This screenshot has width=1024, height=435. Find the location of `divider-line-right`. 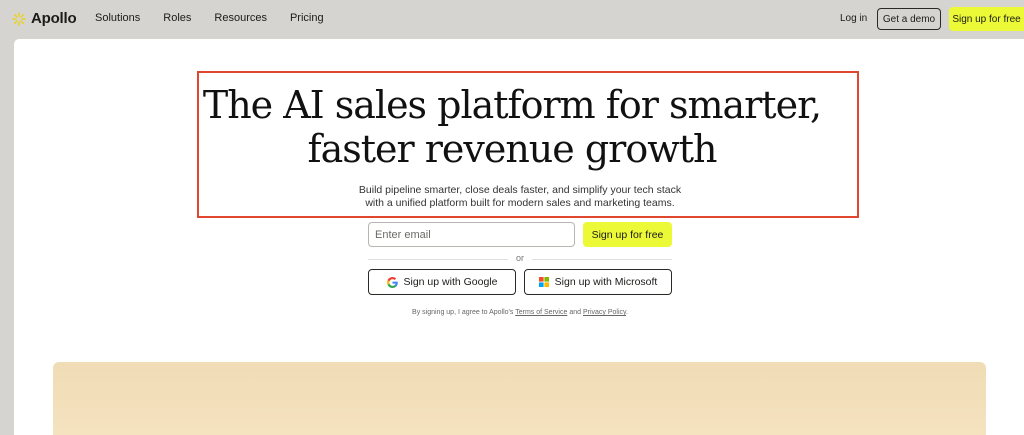

divider-line-right is located at coordinates (602, 259).